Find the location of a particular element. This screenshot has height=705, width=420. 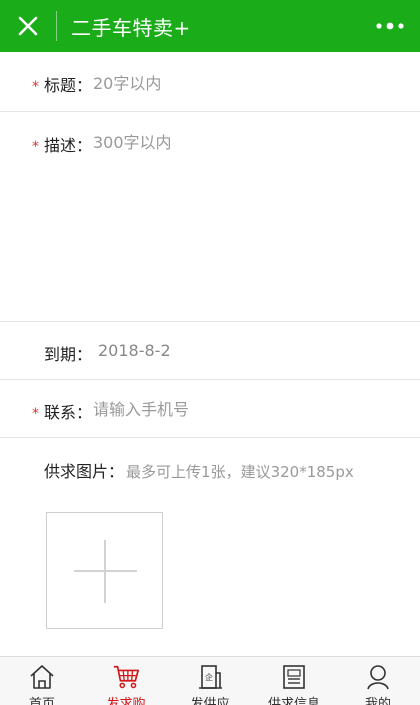

plus-icon-vertical is located at coordinates (105, 571).